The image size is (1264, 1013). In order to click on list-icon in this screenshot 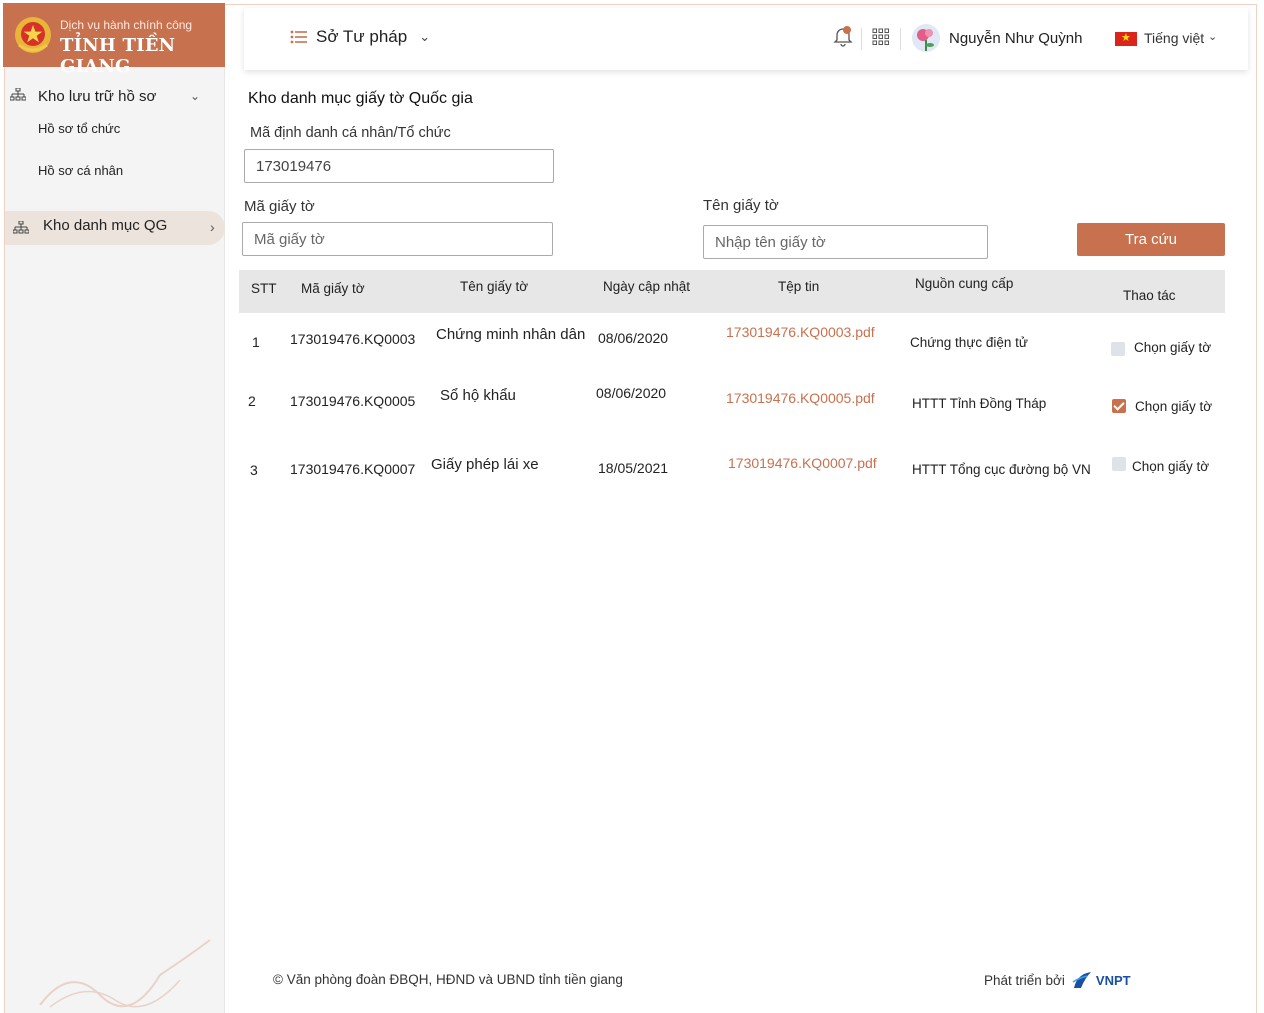, I will do `click(298, 37)`.